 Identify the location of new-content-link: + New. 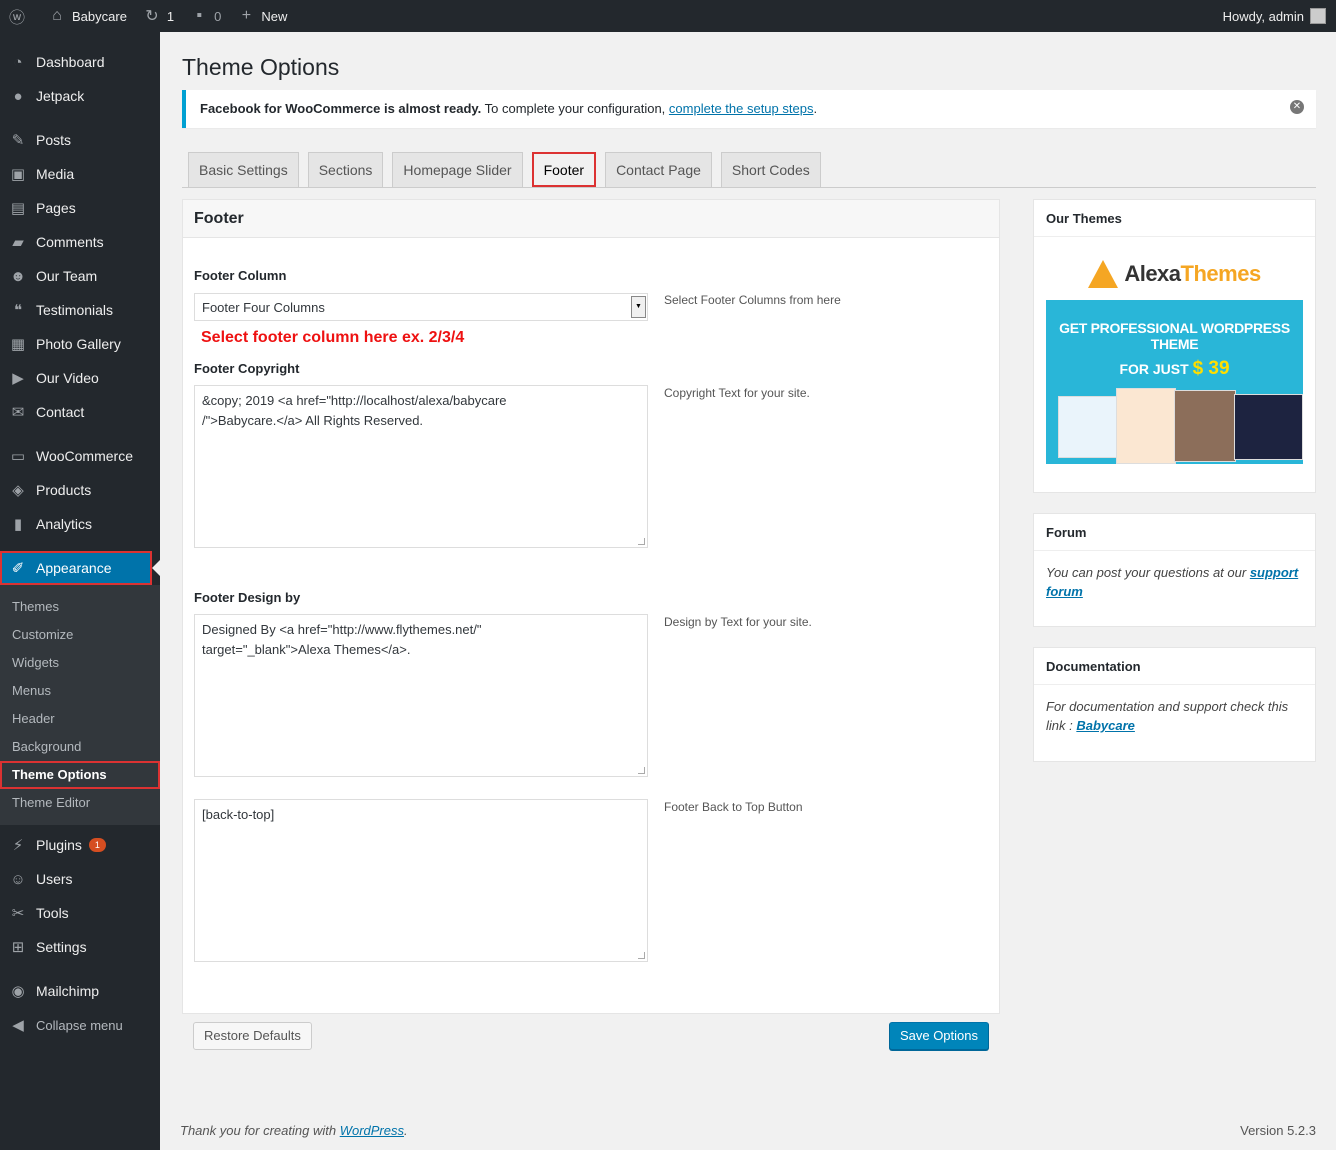
(262, 16).